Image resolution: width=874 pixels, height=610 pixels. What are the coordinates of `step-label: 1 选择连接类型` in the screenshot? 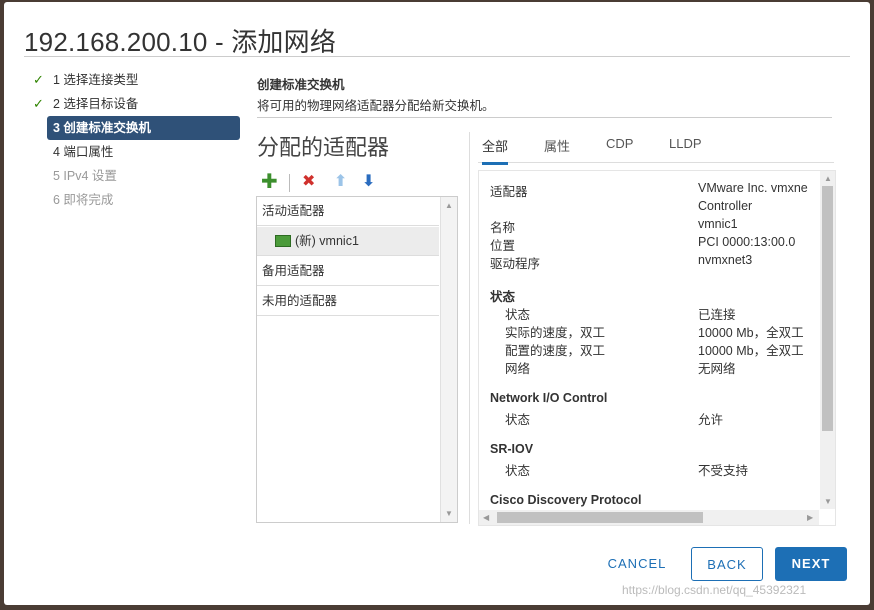 It's located at (96, 80).